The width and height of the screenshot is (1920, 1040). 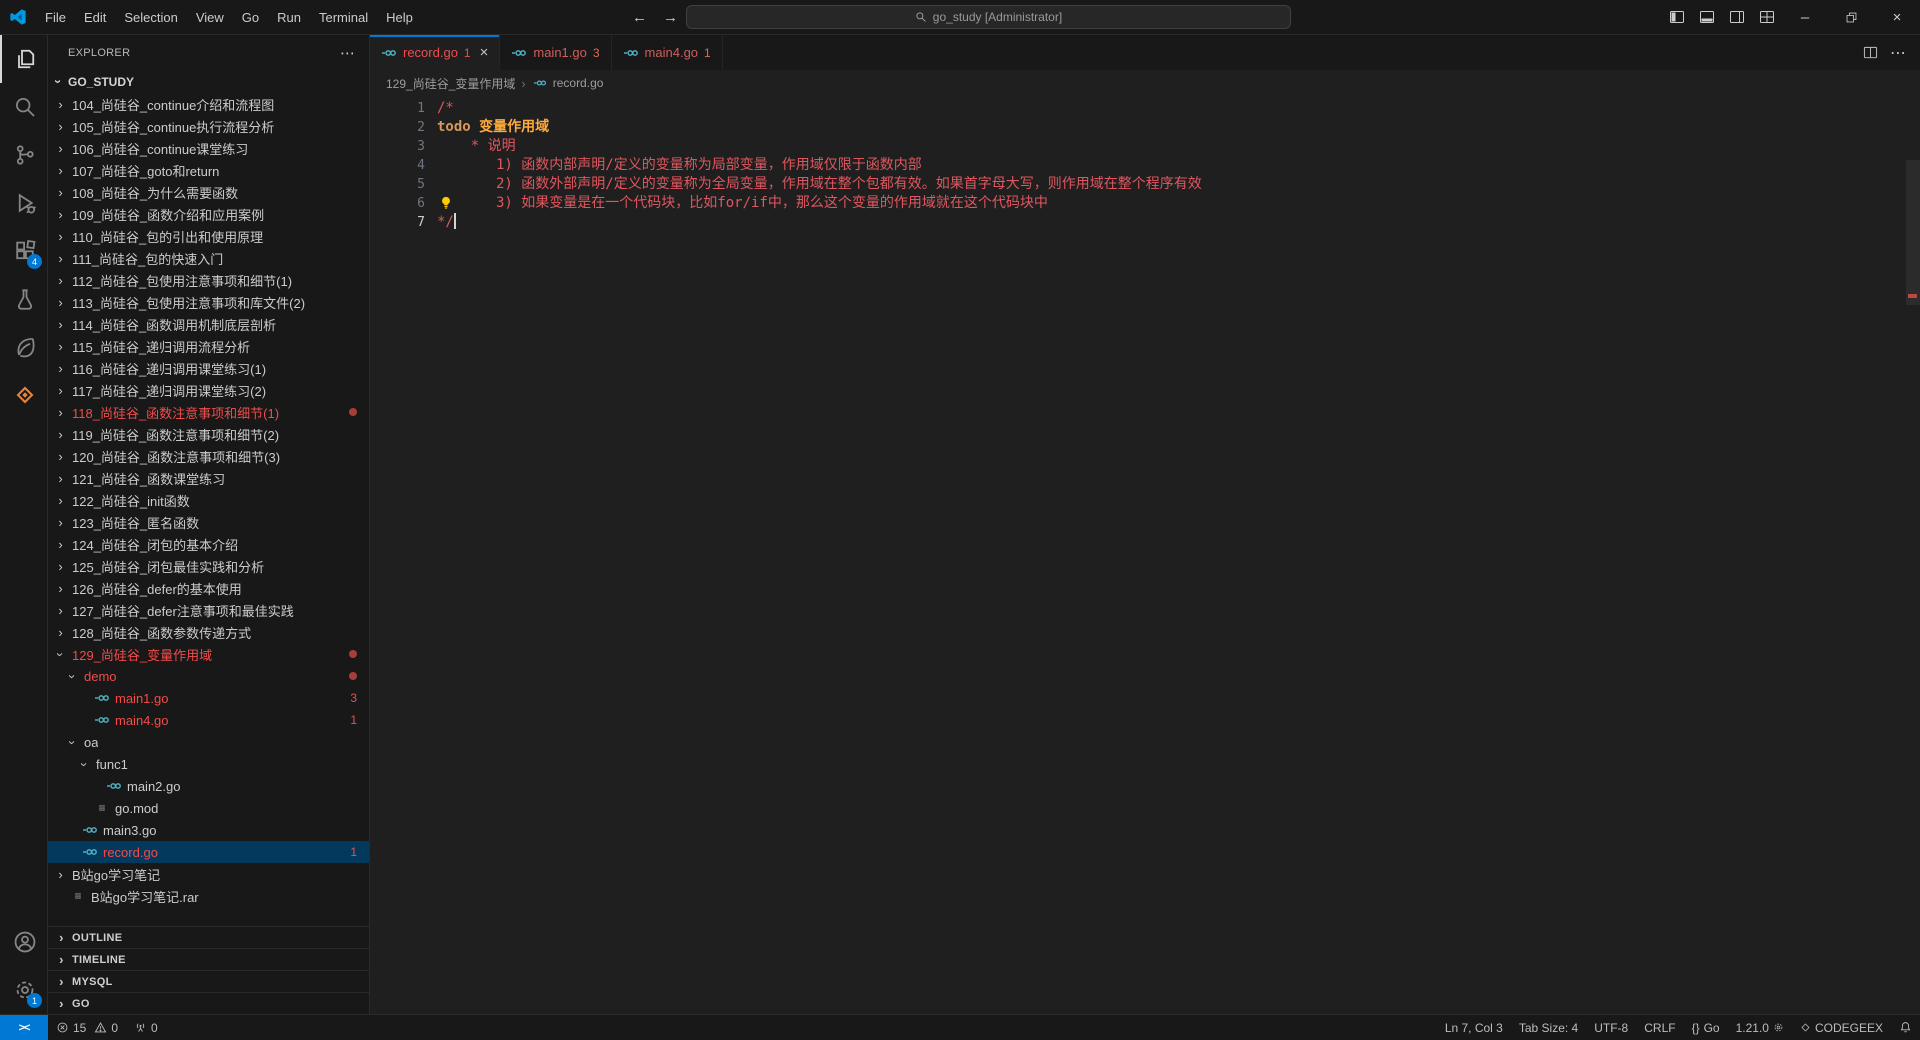 I want to click on tree-folder: › 122_尚硅谷_init函数, so click(x=208, y=500).